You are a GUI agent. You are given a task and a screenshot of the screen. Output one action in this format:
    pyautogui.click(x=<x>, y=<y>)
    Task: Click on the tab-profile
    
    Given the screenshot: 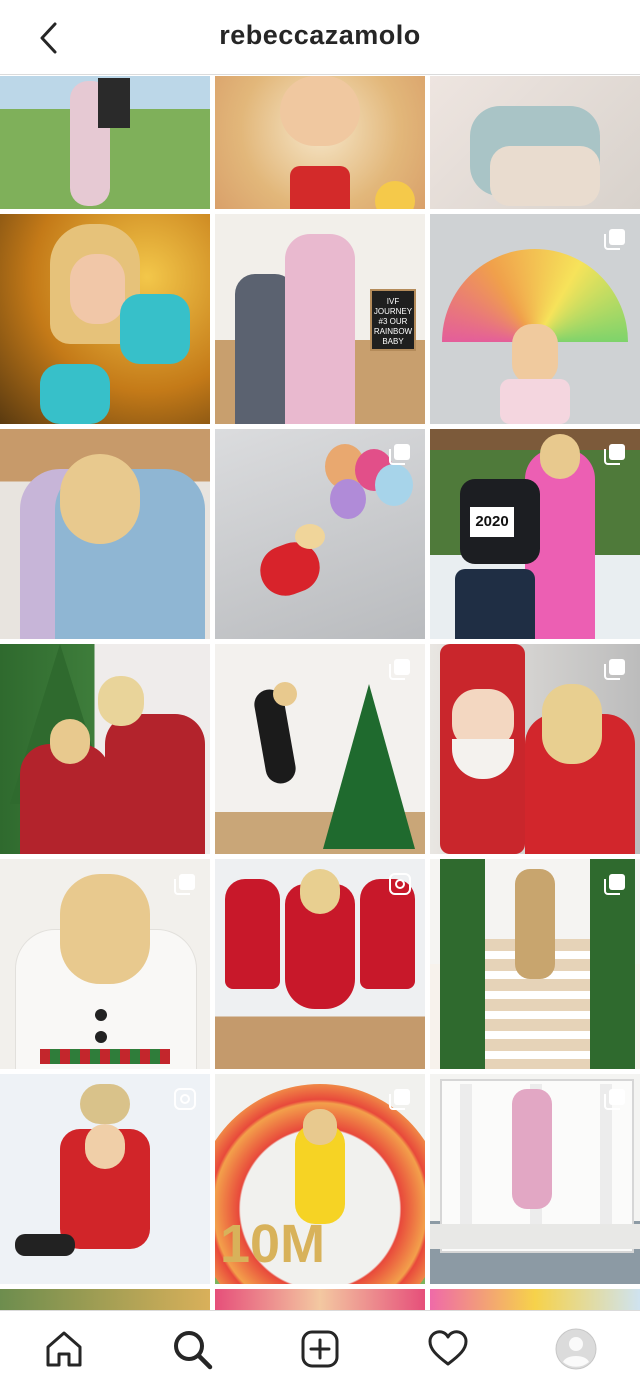 What is the action you would take?
    pyautogui.click(x=576, y=1349)
    